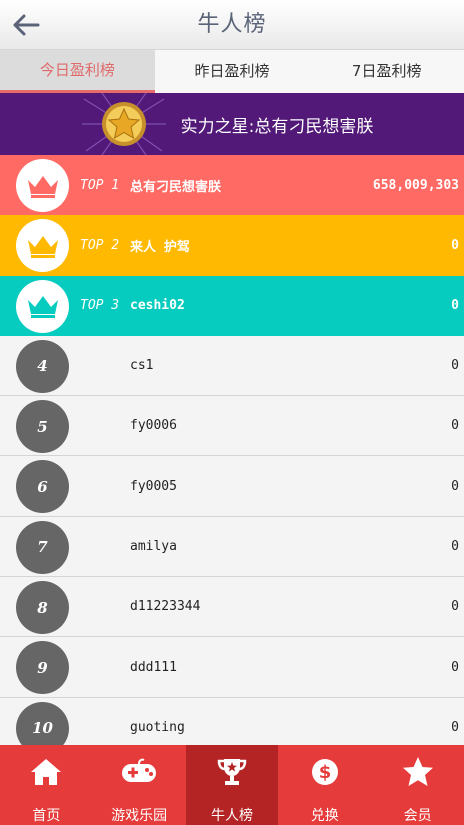  I want to click on rank-badge: 9, so click(42, 668).